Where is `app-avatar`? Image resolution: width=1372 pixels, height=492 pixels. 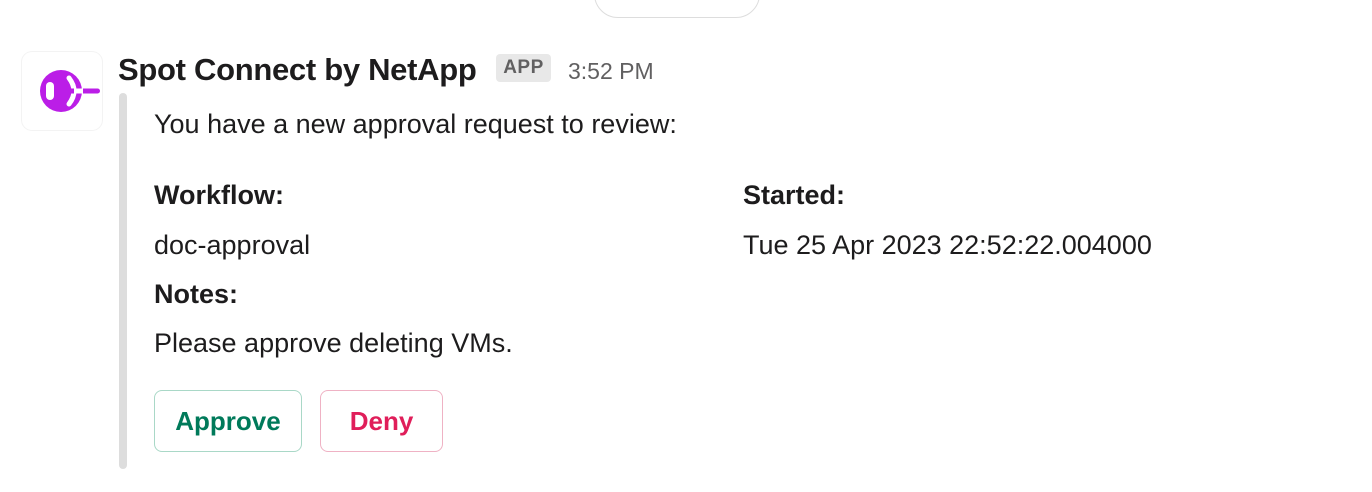
app-avatar is located at coordinates (62, 91).